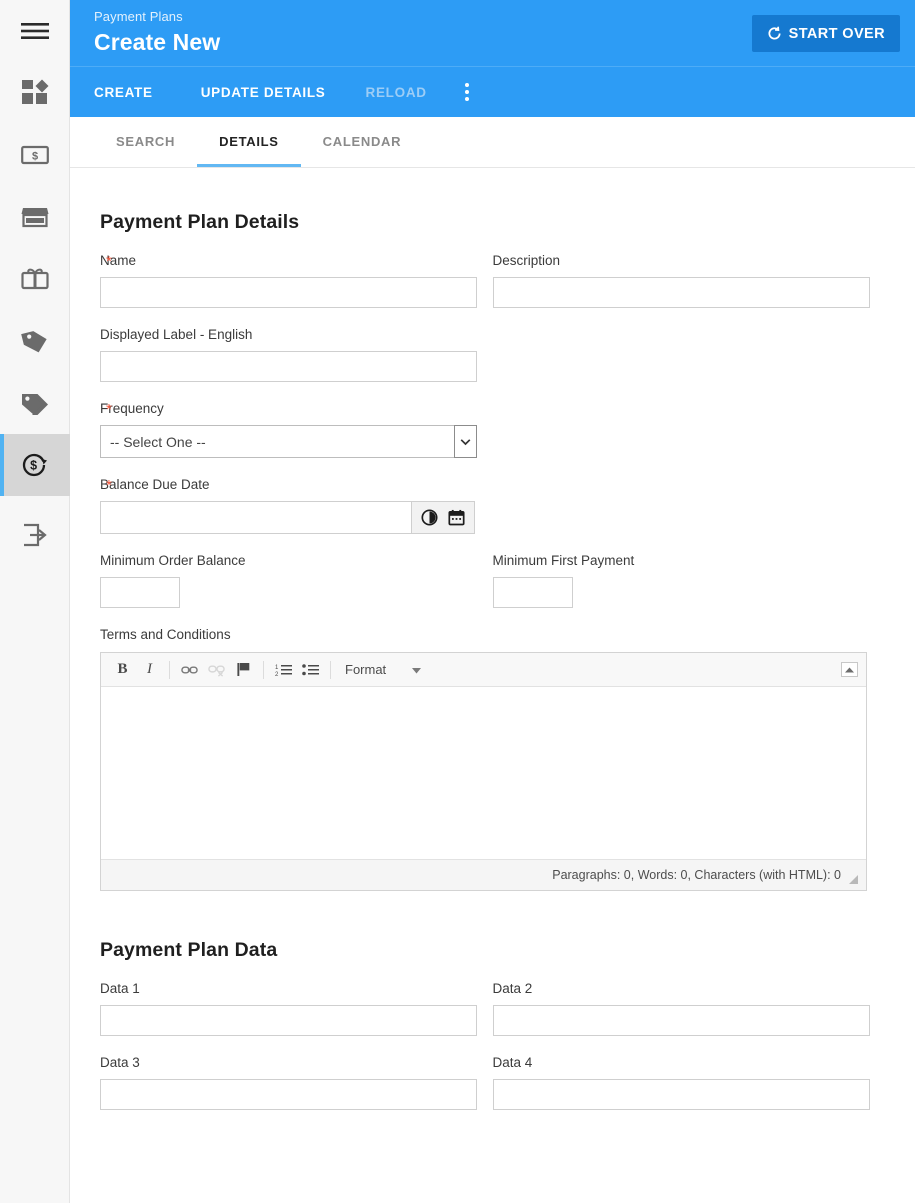 The image size is (915, 1203). I want to click on link-icon, so click(189, 670).